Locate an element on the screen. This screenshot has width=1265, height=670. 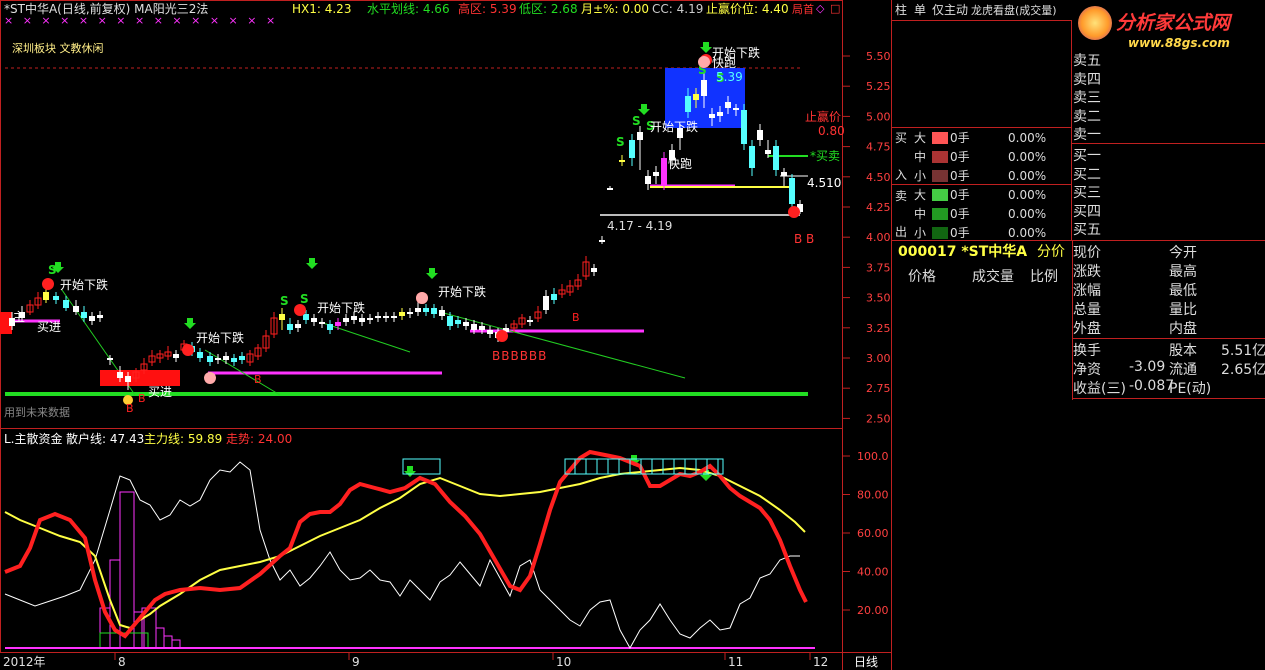
square-icon: □ is located at coordinates (835, 8).